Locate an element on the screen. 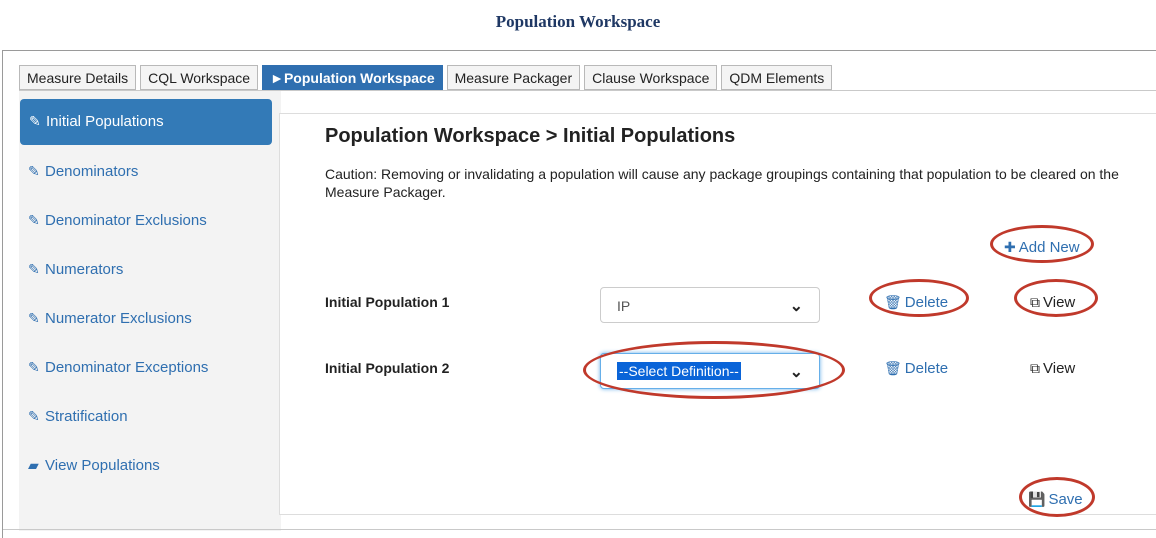 This screenshot has height=538, width=1156. select-value: IP is located at coordinates (624, 306).